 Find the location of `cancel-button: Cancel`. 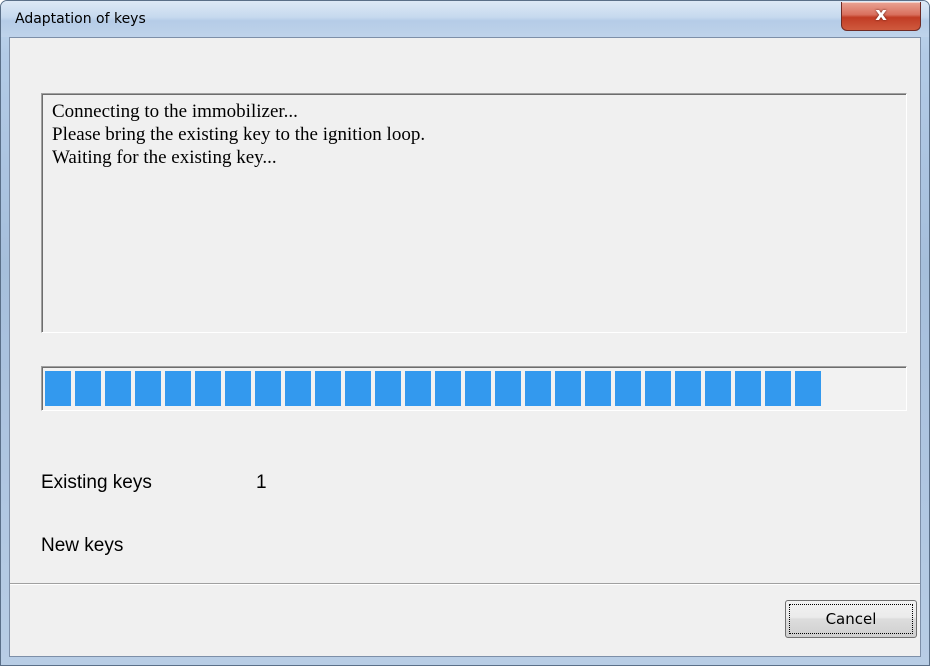

cancel-button: Cancel is located at coordinates (851, 619).